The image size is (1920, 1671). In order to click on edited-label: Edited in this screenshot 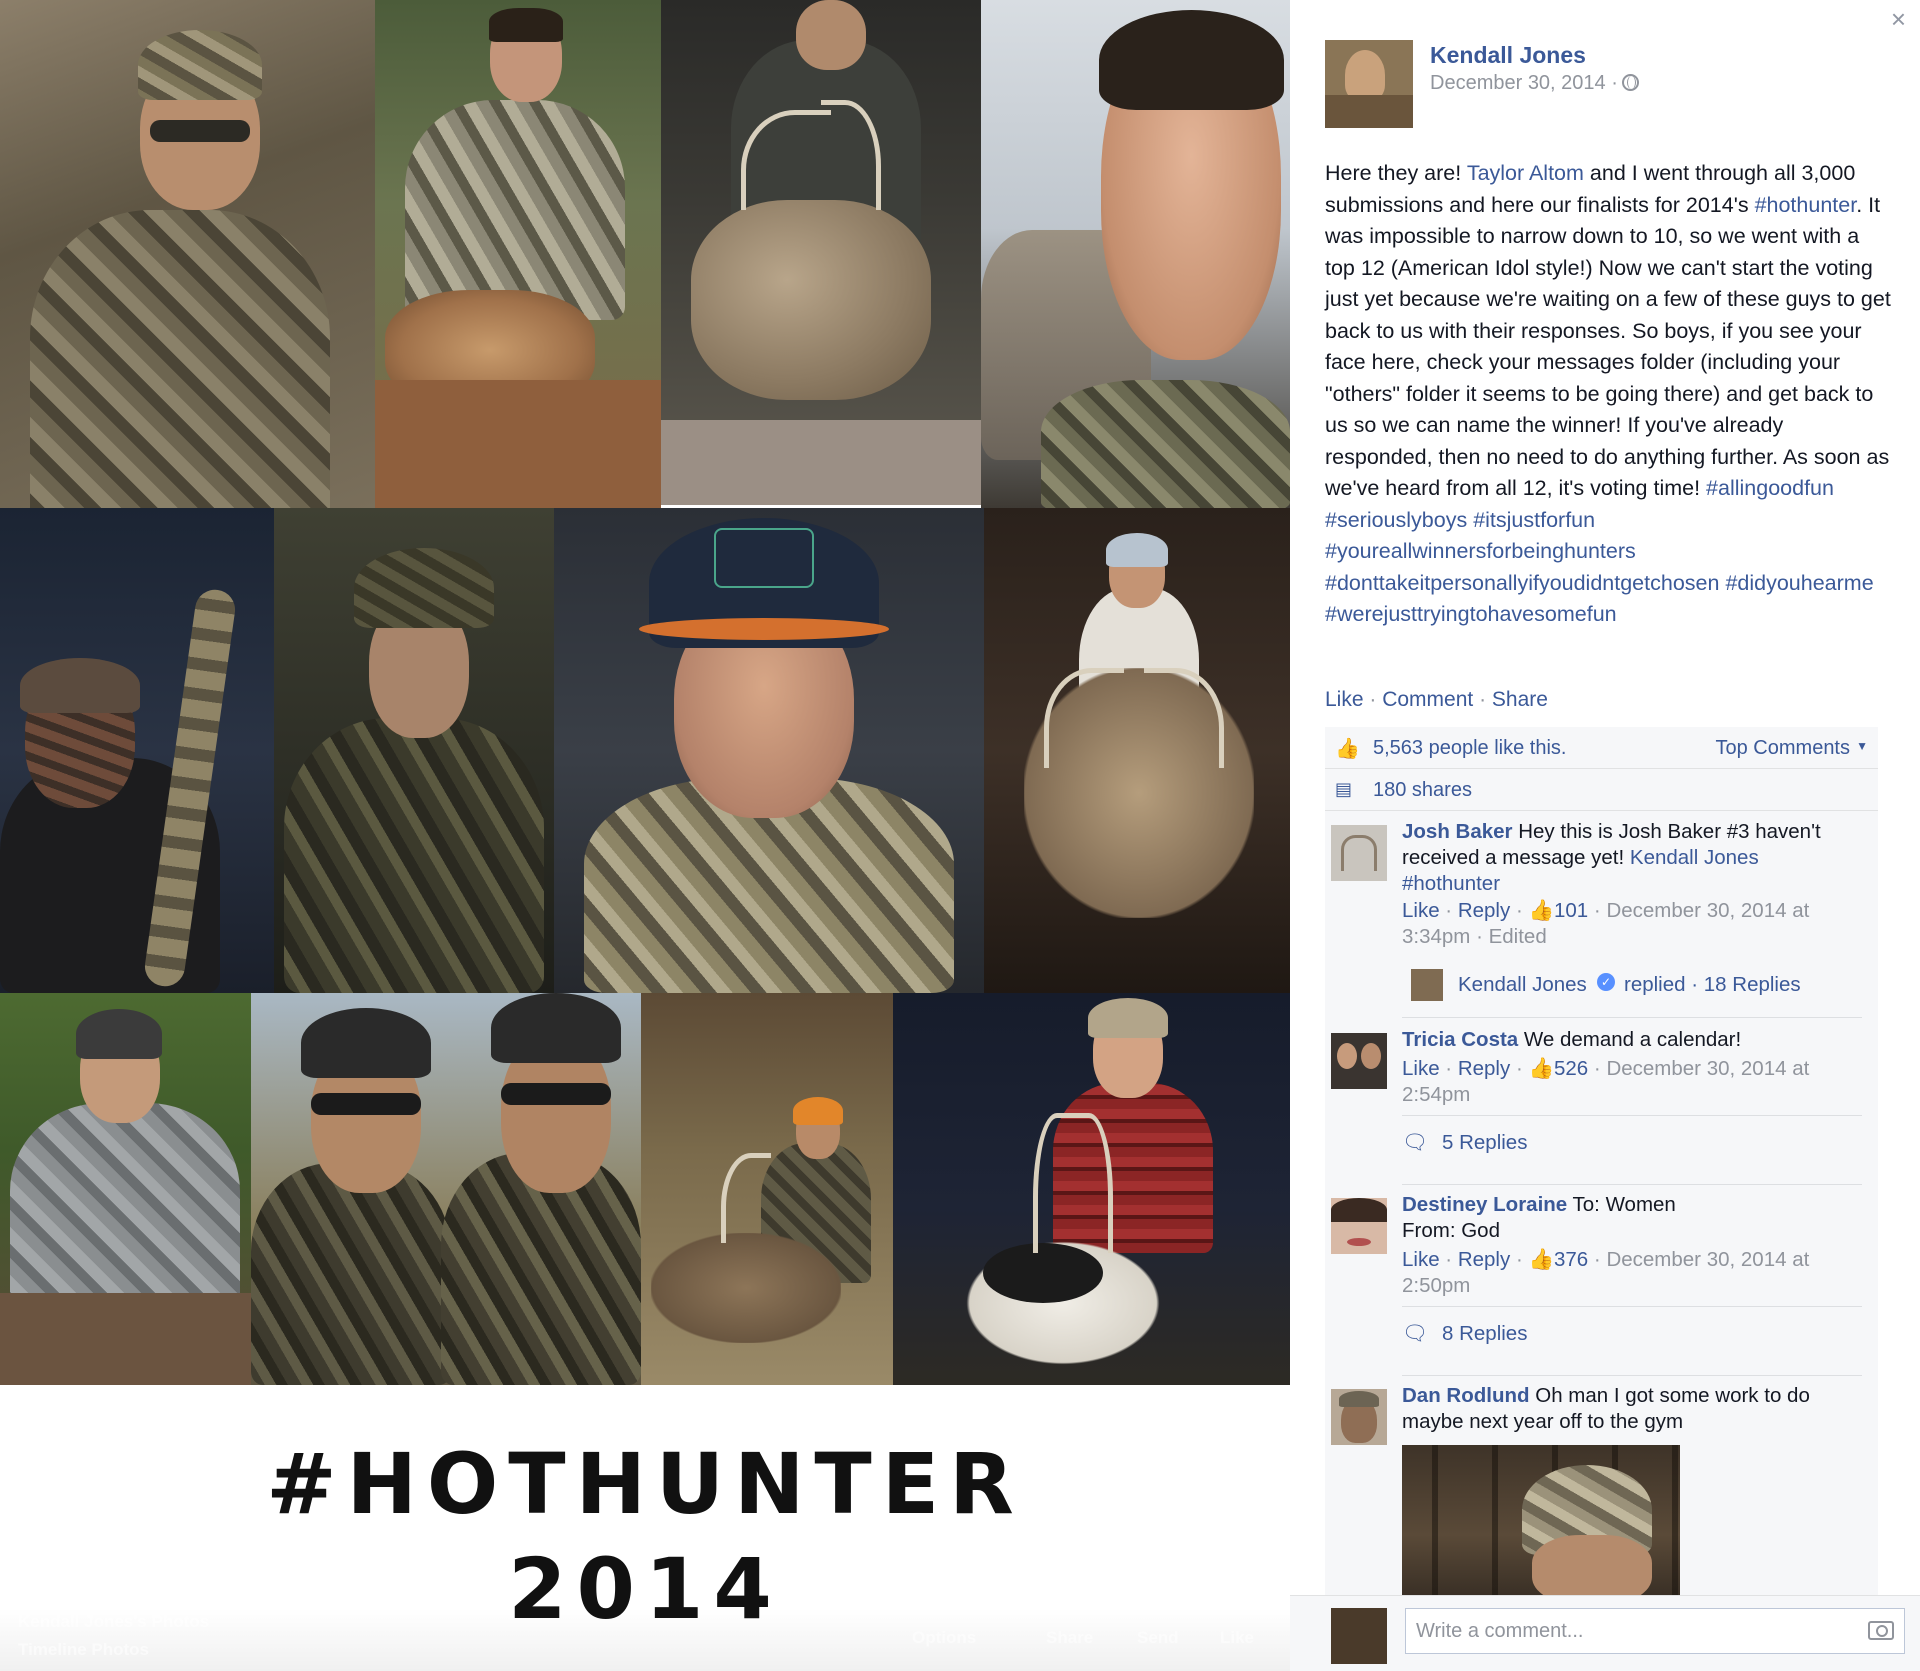, I will do `click(1518, 936)`.